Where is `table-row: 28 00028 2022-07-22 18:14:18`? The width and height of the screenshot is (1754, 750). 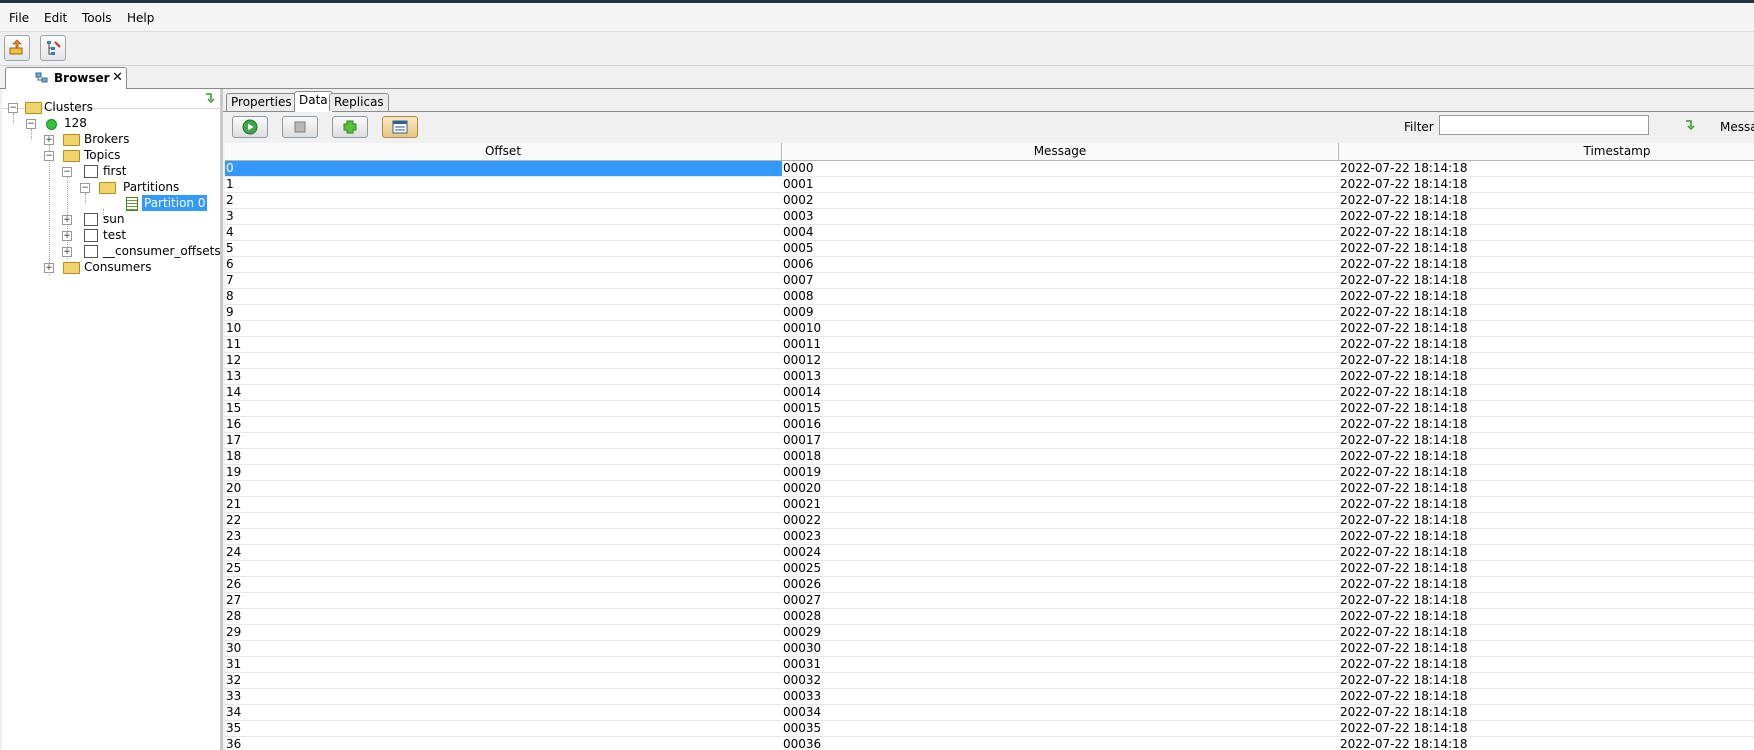 table-row: 28 00028 2022-07-22 18:14:18 is located at coordinates (989, 617).